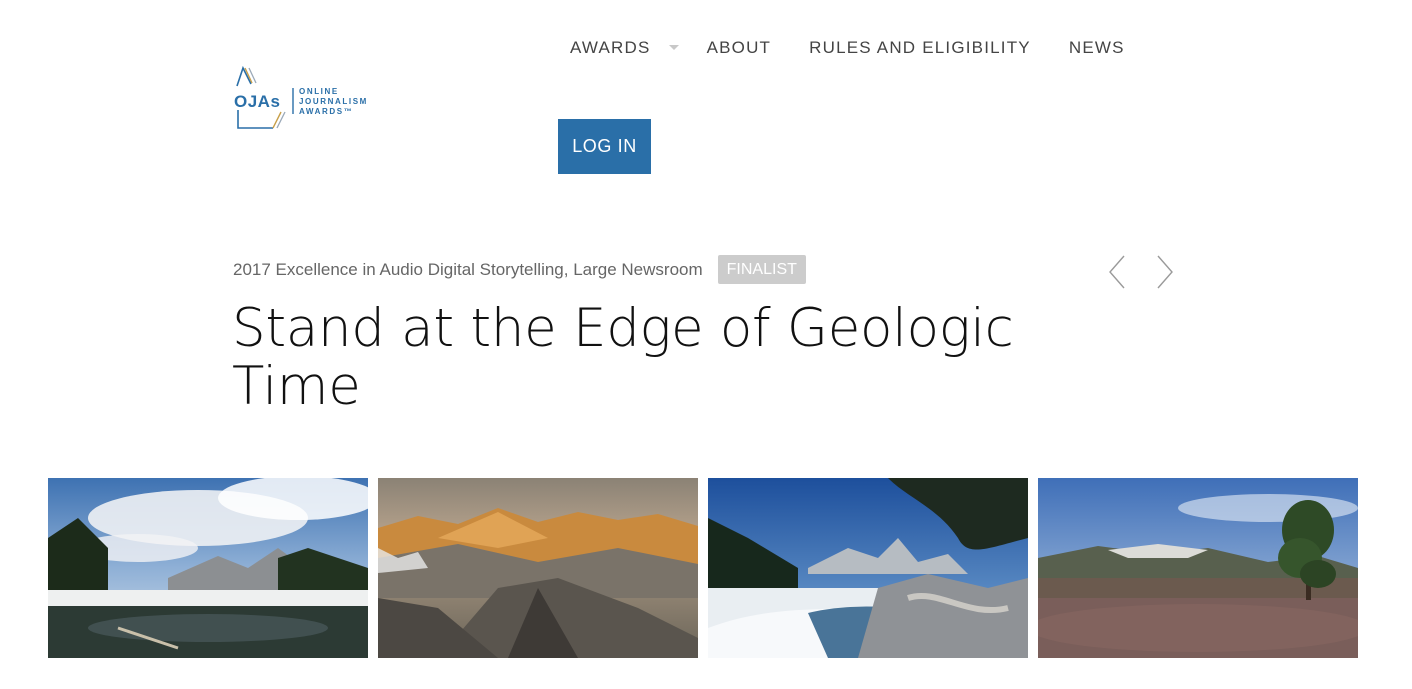 The image size is (1412, 689). What do you see at coordinates (1097, 48) in the screenshot?
I see `nav-item-news: NEWS` at bounding box center [1097, 48].